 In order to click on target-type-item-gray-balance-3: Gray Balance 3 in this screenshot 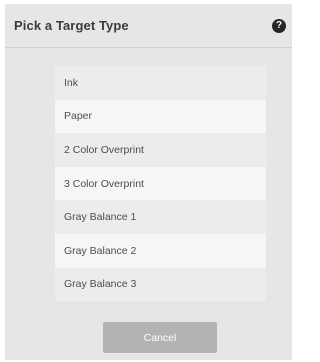, I will do `click(160, 284)`.